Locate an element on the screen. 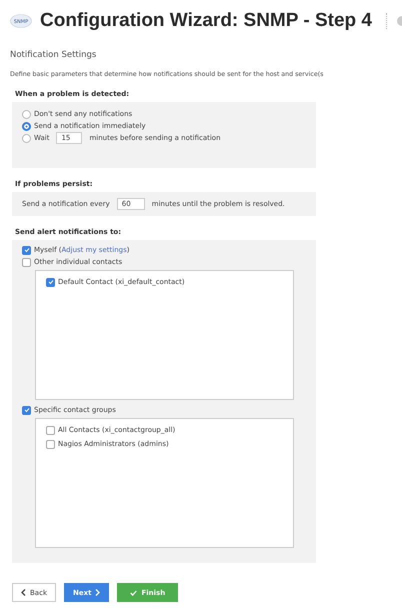 Image resolution: width=402 pixels, height=613 pixels. section-title: Notification Settings is located at coordinates (54, 55).